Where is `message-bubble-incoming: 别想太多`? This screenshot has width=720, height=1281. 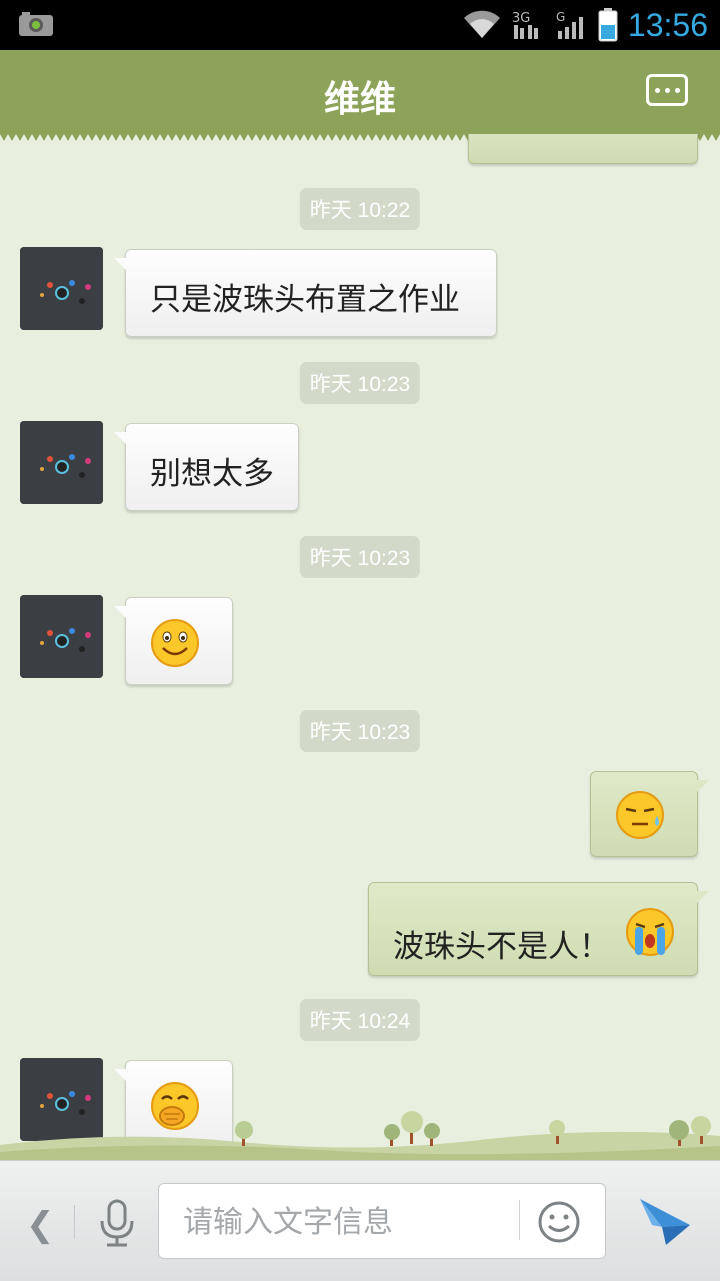
message-bubble-incoming: 别想太多 is located at coordinates (206, 467).